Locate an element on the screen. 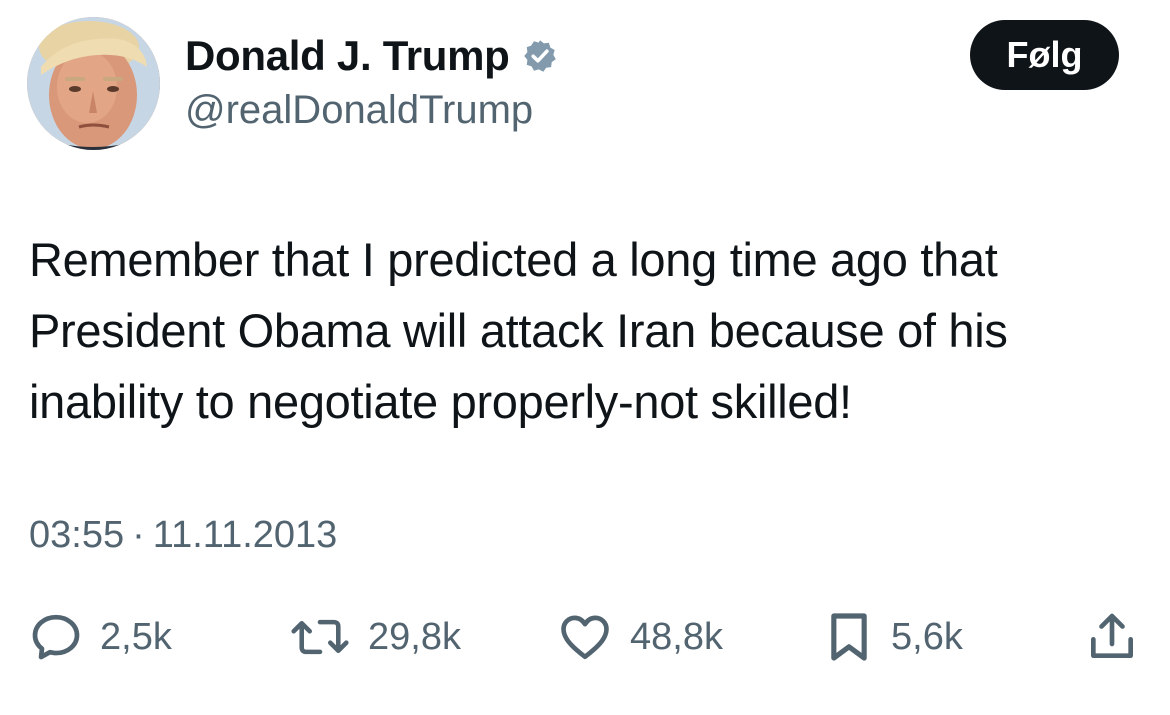 The height and width of the screenshot is (715, 1170). verified-badge-icon is located at coordinates (539, 56).